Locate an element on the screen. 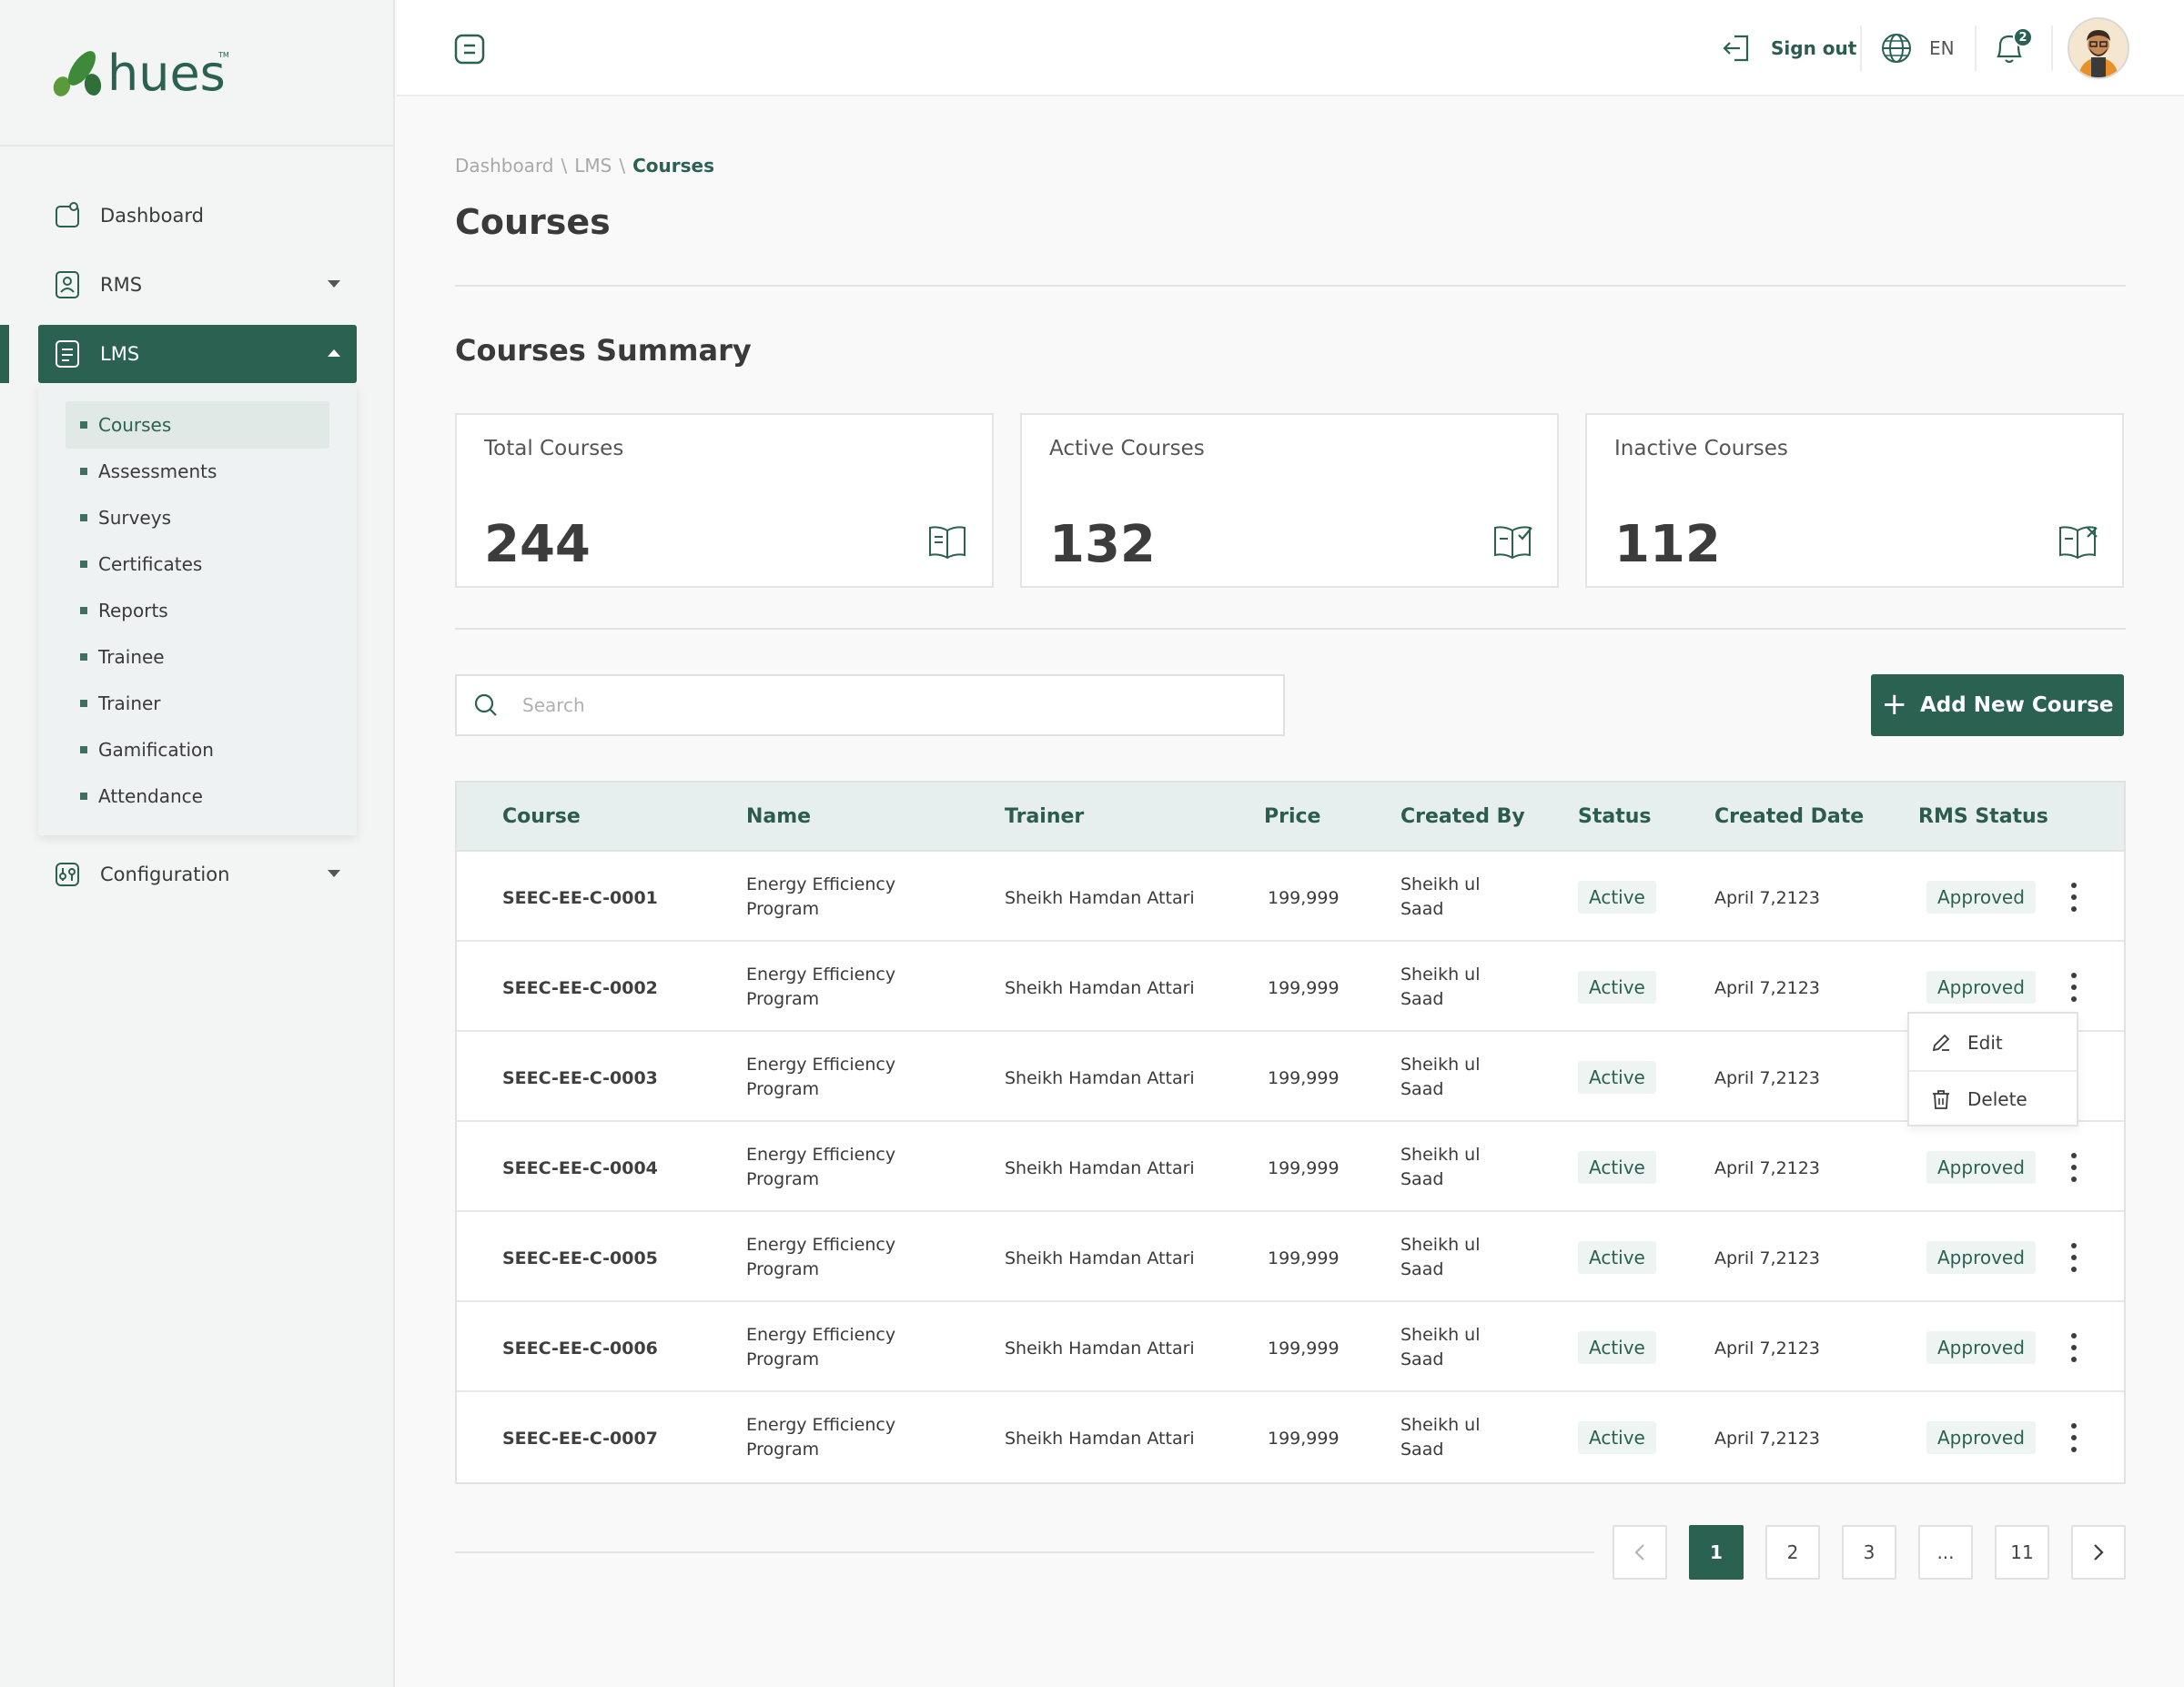 This screenshot has height=1687, width=2184. submenu-item-courses: Courses is located at coordinates (198, 425).